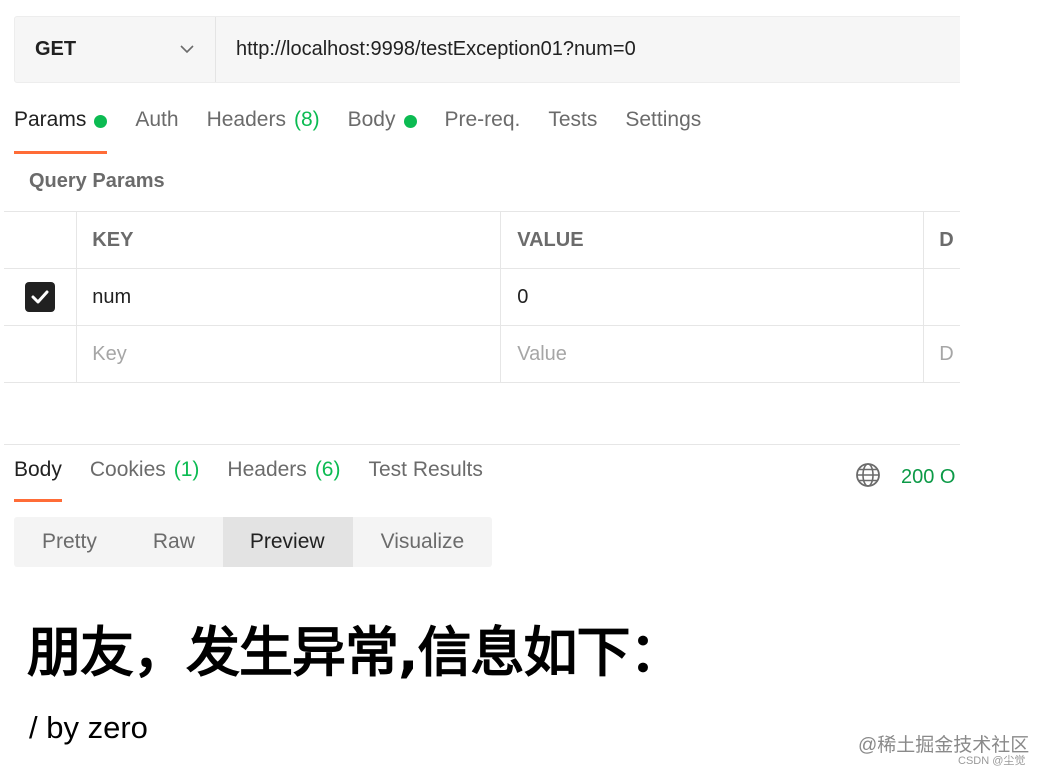  What do you see at coordinates (157, 119) in the screenshot?
I see `tab-auth-label: Auth` at bounding box center [157, 119].